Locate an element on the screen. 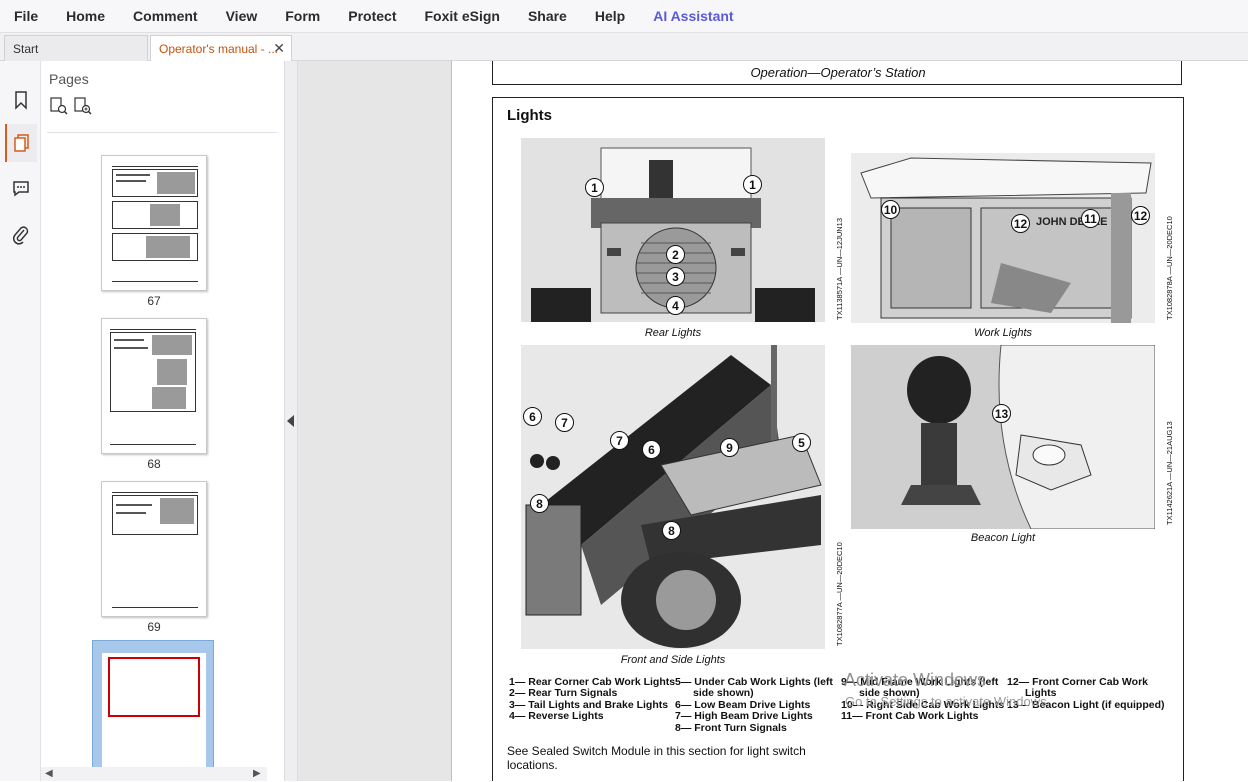  thumb-label-67: 67 is located at coordinates (154, 301).